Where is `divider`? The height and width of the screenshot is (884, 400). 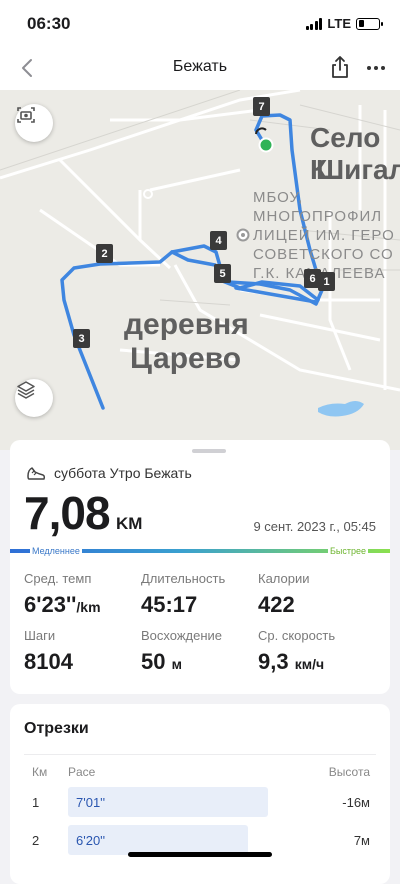
divider is located at coordinates (200, 754).